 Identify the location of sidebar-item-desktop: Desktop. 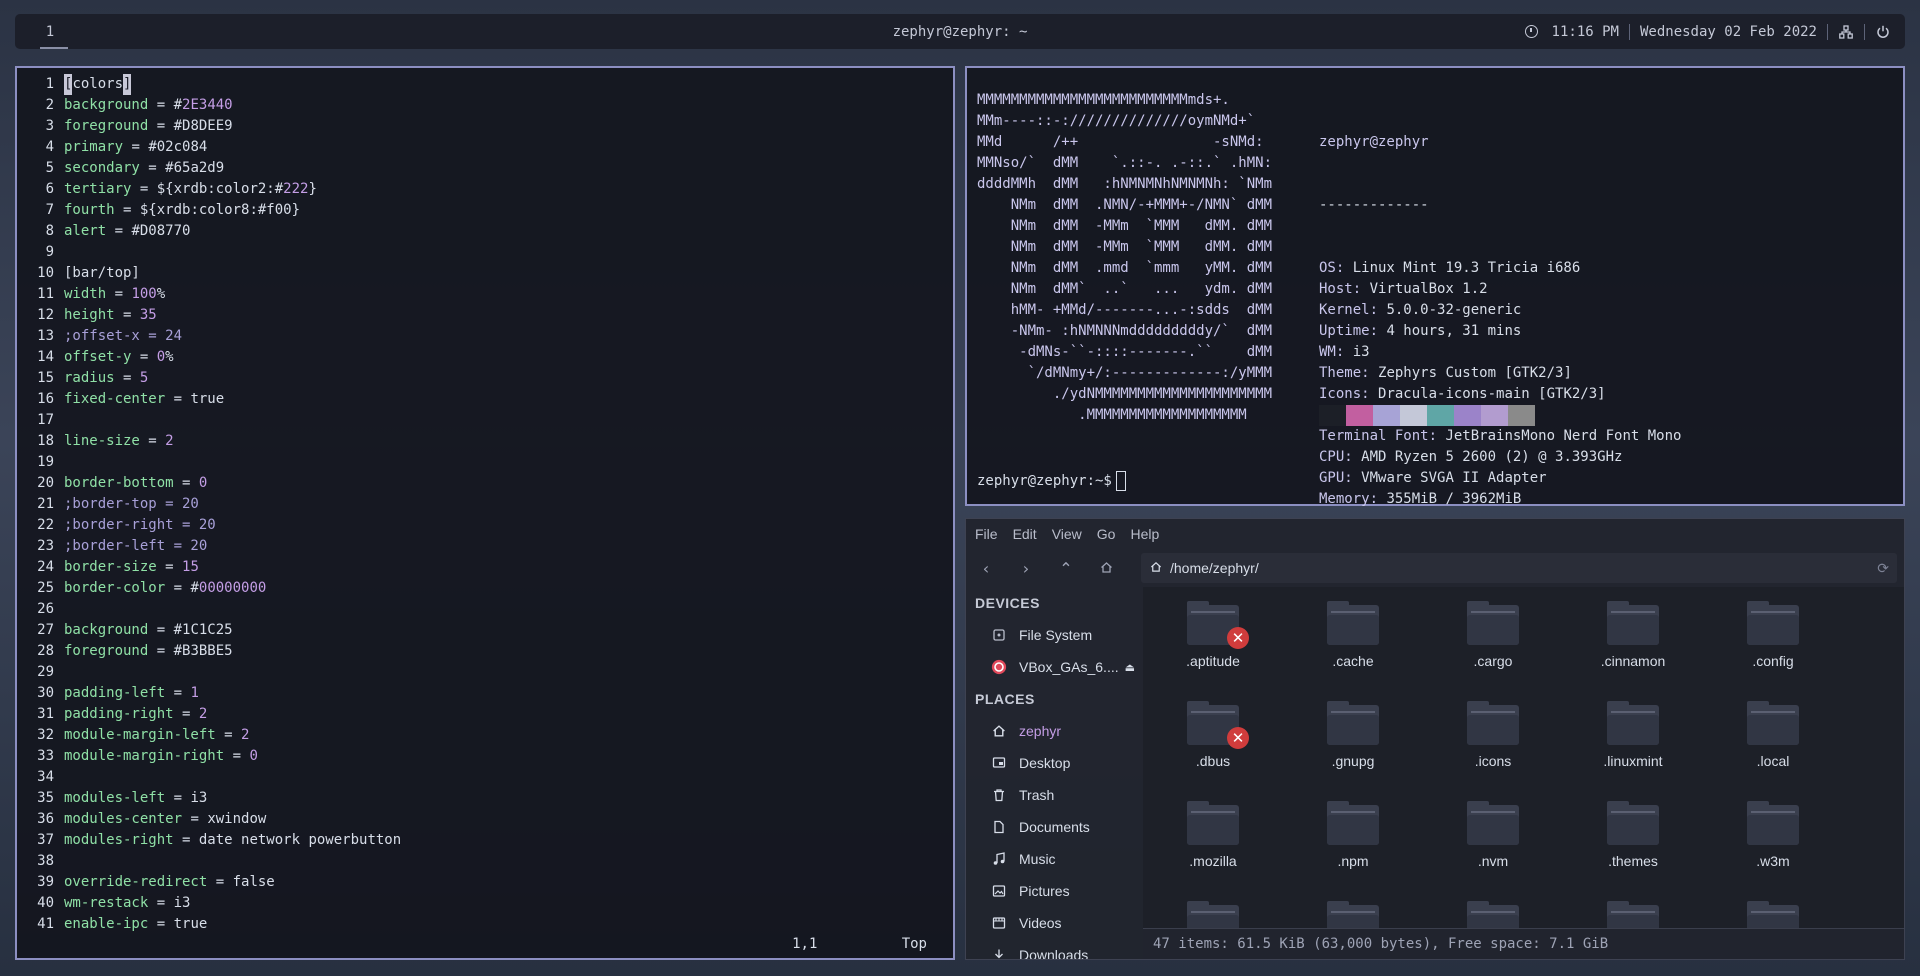
(1053, 763).